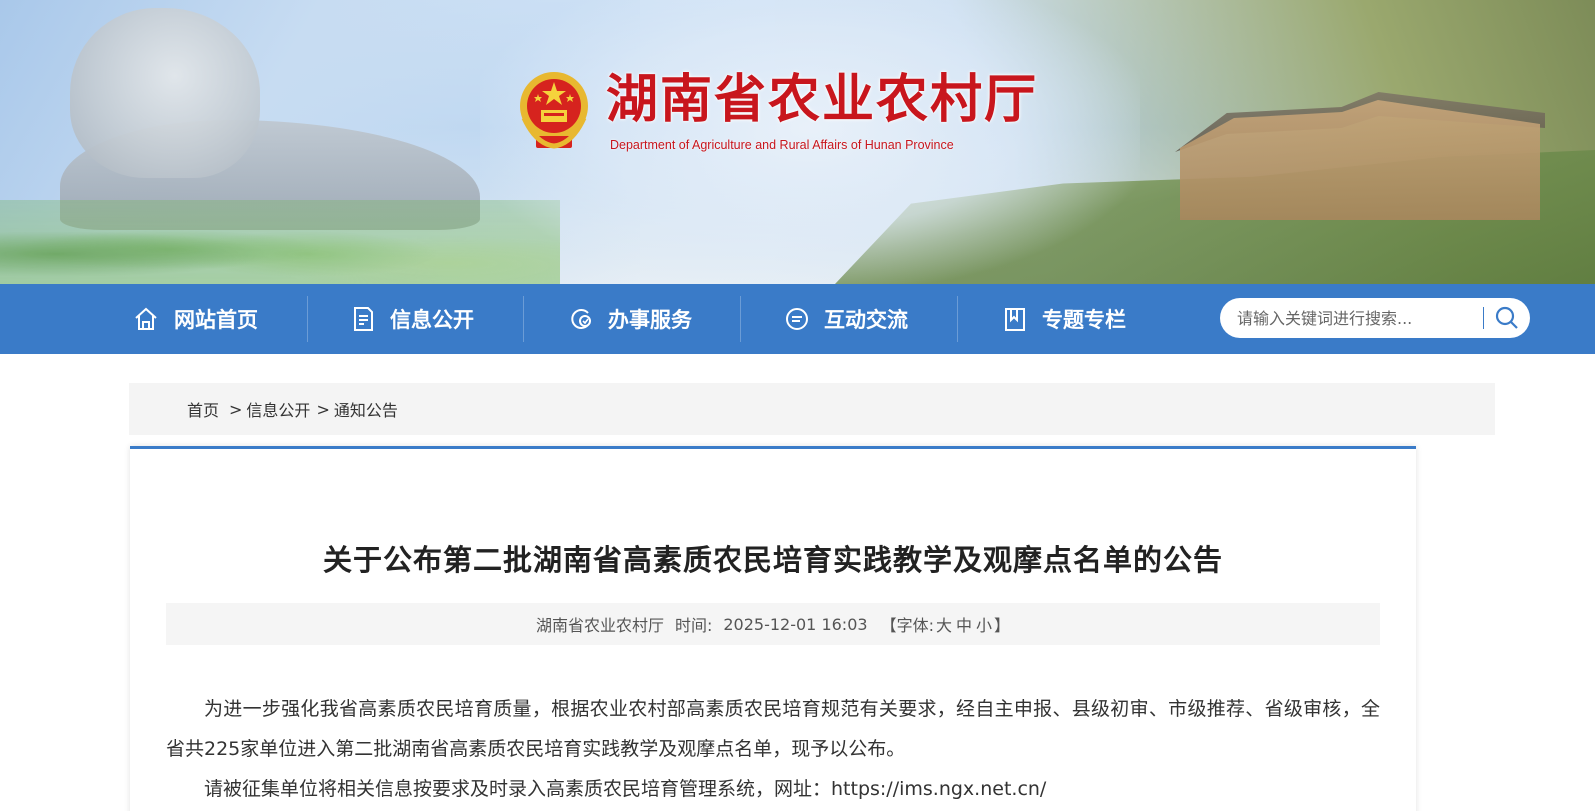 This screenshot has width=1595, height=811. Describe the element at coordinates (822, 100) in the screenshot. I see `site-title: 湖南省农业农村厅` at that location.